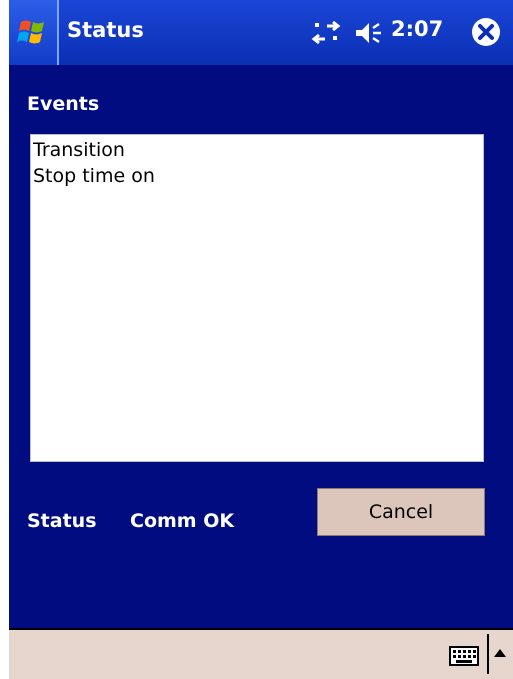 The width and height of the screenshot is (513, 679). I want to click on status-label: Status, so click(62, 521).